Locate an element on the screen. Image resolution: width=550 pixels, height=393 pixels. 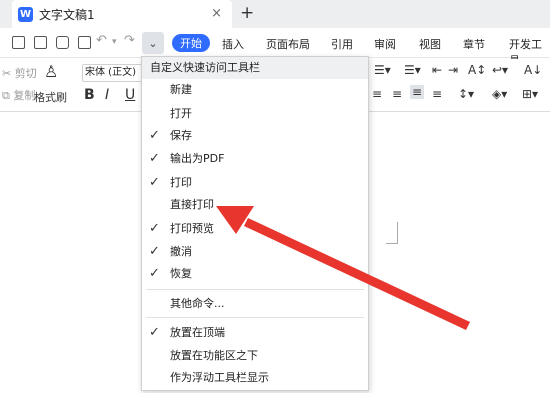
menu-item-floating-toolbar: 作为浮动工具栏显示 is located at coordinates (255, 378).